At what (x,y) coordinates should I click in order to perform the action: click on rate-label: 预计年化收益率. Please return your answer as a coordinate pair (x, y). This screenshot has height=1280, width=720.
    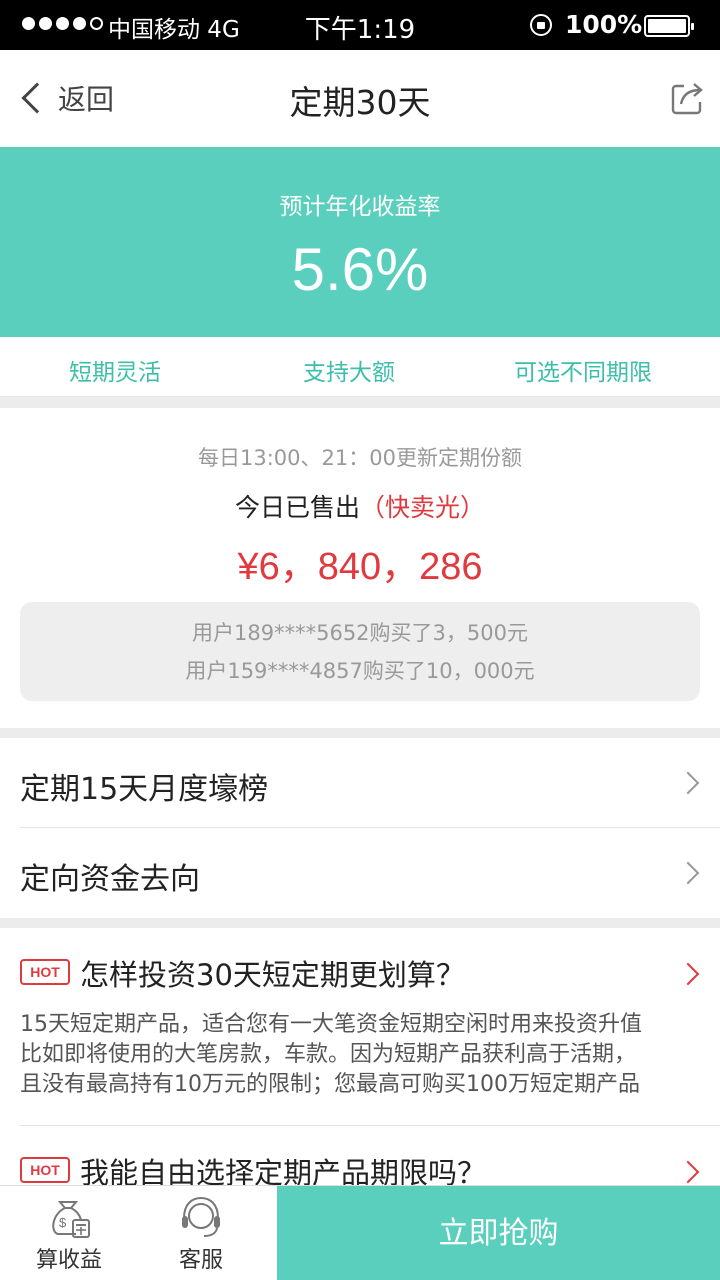
    Looking at the image, I should click on (360, 207).